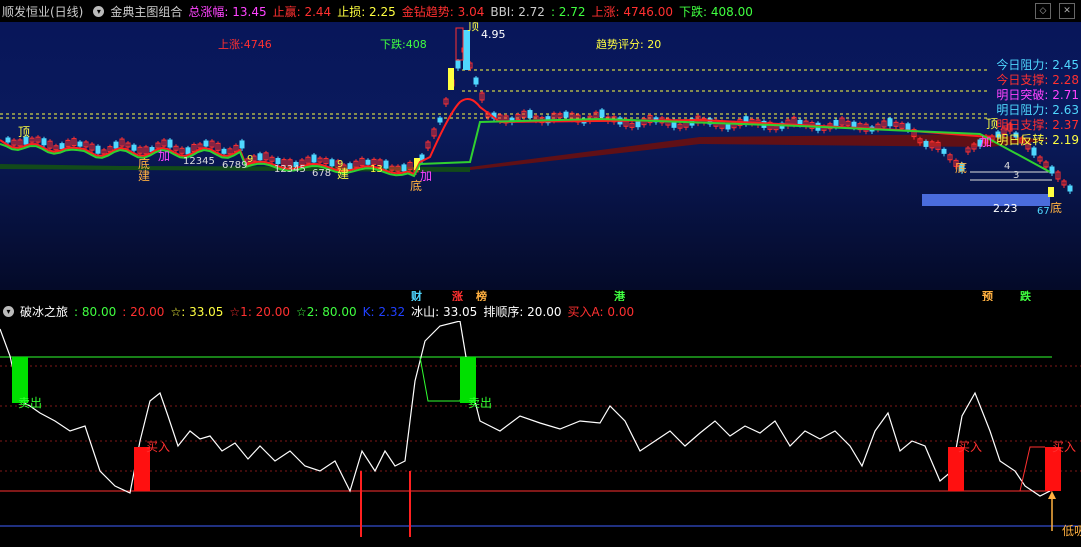 Image resolution: width=1081 pixels, height=547 pixels. What do you see at coordinates (245, 44) in the screenshot?
I see `rise-count-label: 上涨:4746` at bounding box center [245, 44].